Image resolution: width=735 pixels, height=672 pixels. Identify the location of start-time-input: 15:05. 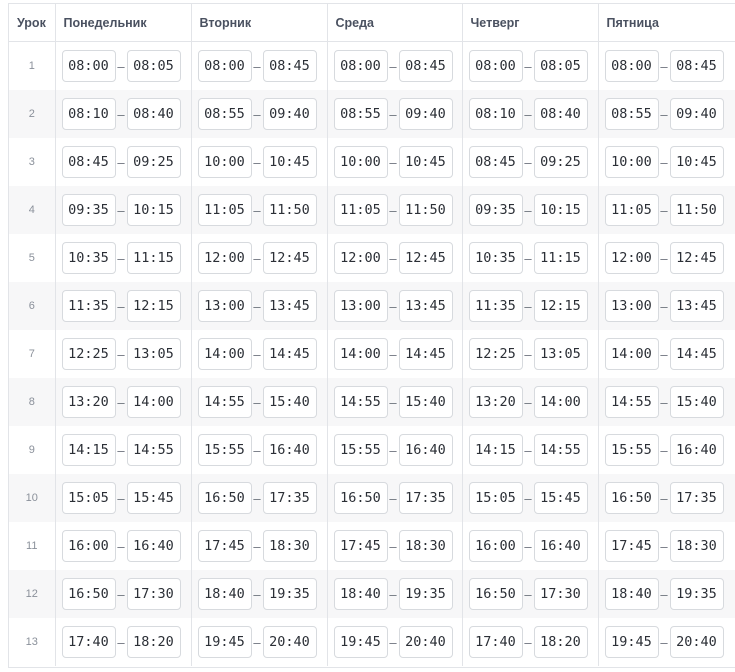
(495, 498).